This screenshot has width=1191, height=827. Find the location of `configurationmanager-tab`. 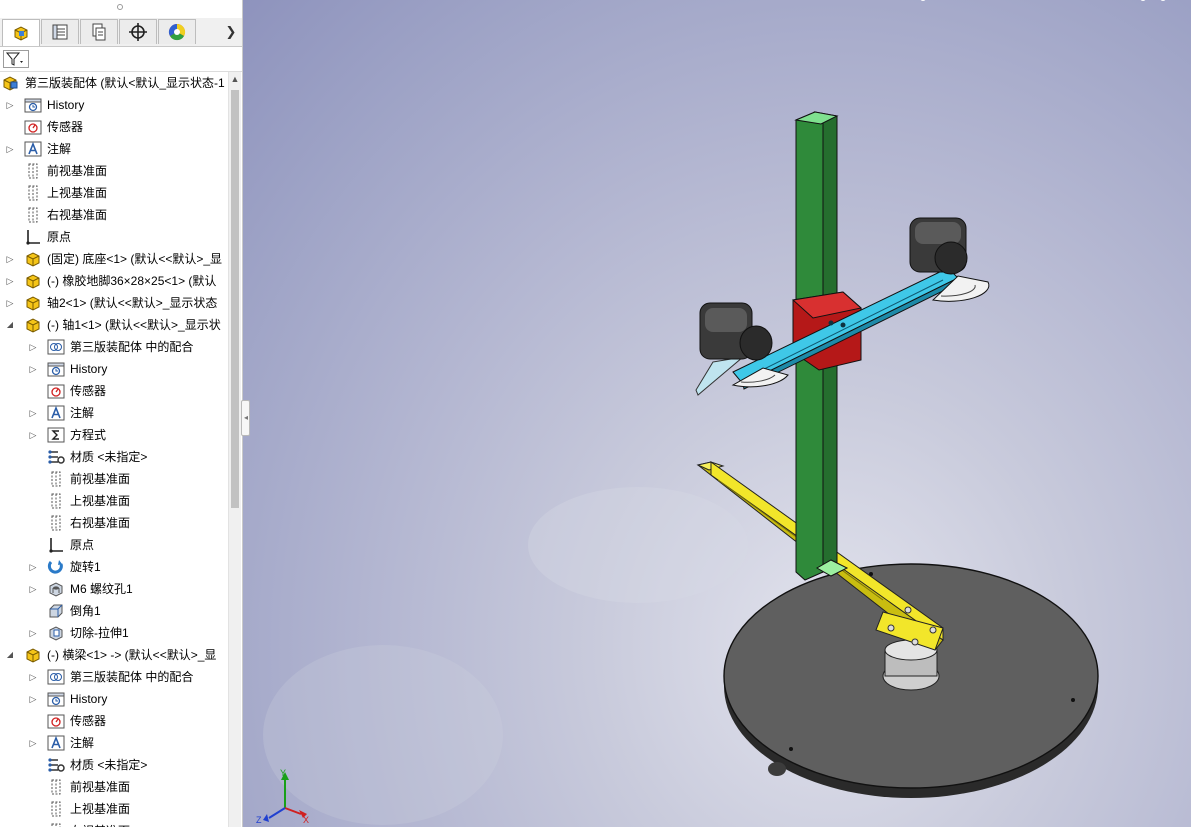

configurationmanager-tab is located at coordinates (99, 31).